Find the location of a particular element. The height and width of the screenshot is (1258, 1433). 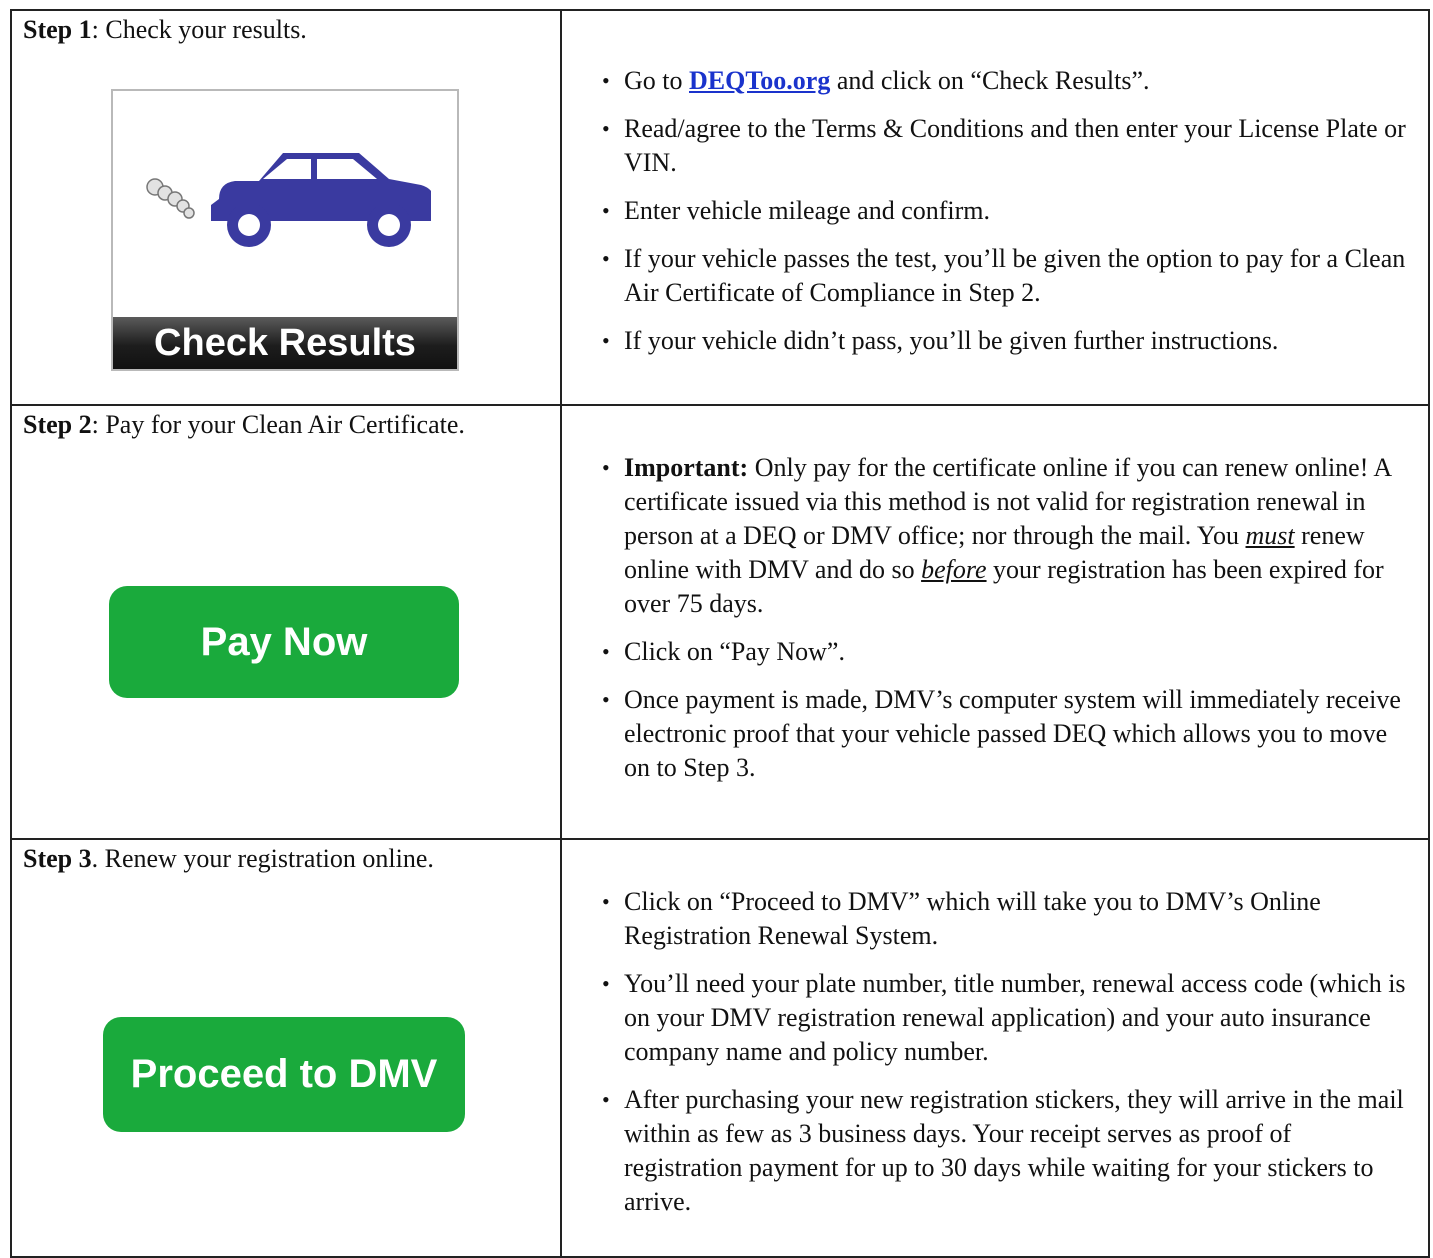

pay-now-button: Pay Now is located at coordinates (284, 642).